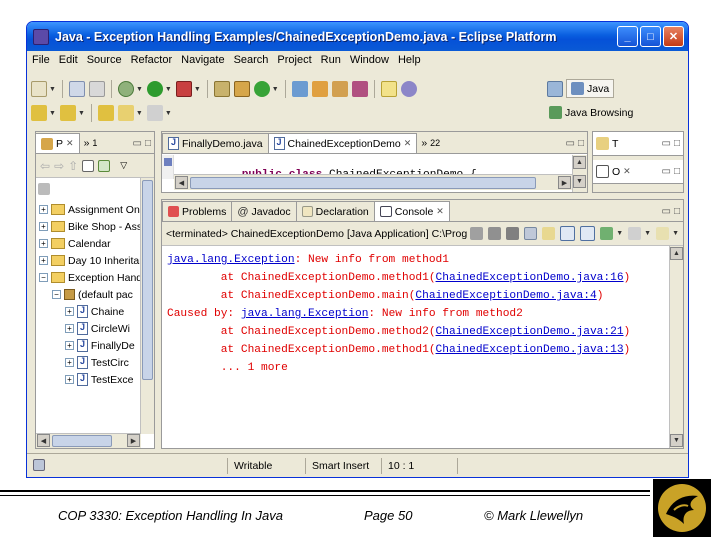 The image size is (720, 540). Describe the element at coordinates (331, 60) in the screenshot. I see `menu-run: Run` at that location.